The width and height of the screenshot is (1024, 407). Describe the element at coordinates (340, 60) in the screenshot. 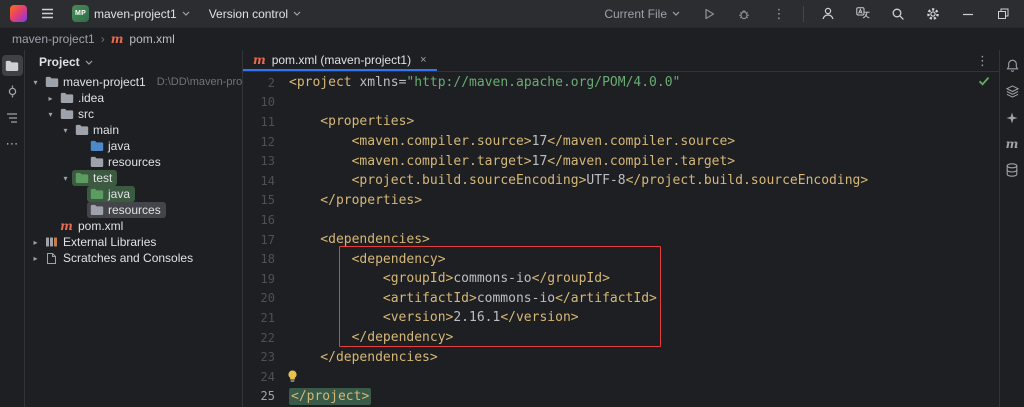

I see `tab-pom-xml: m pom.xml (maven-project1) ×` at that location.